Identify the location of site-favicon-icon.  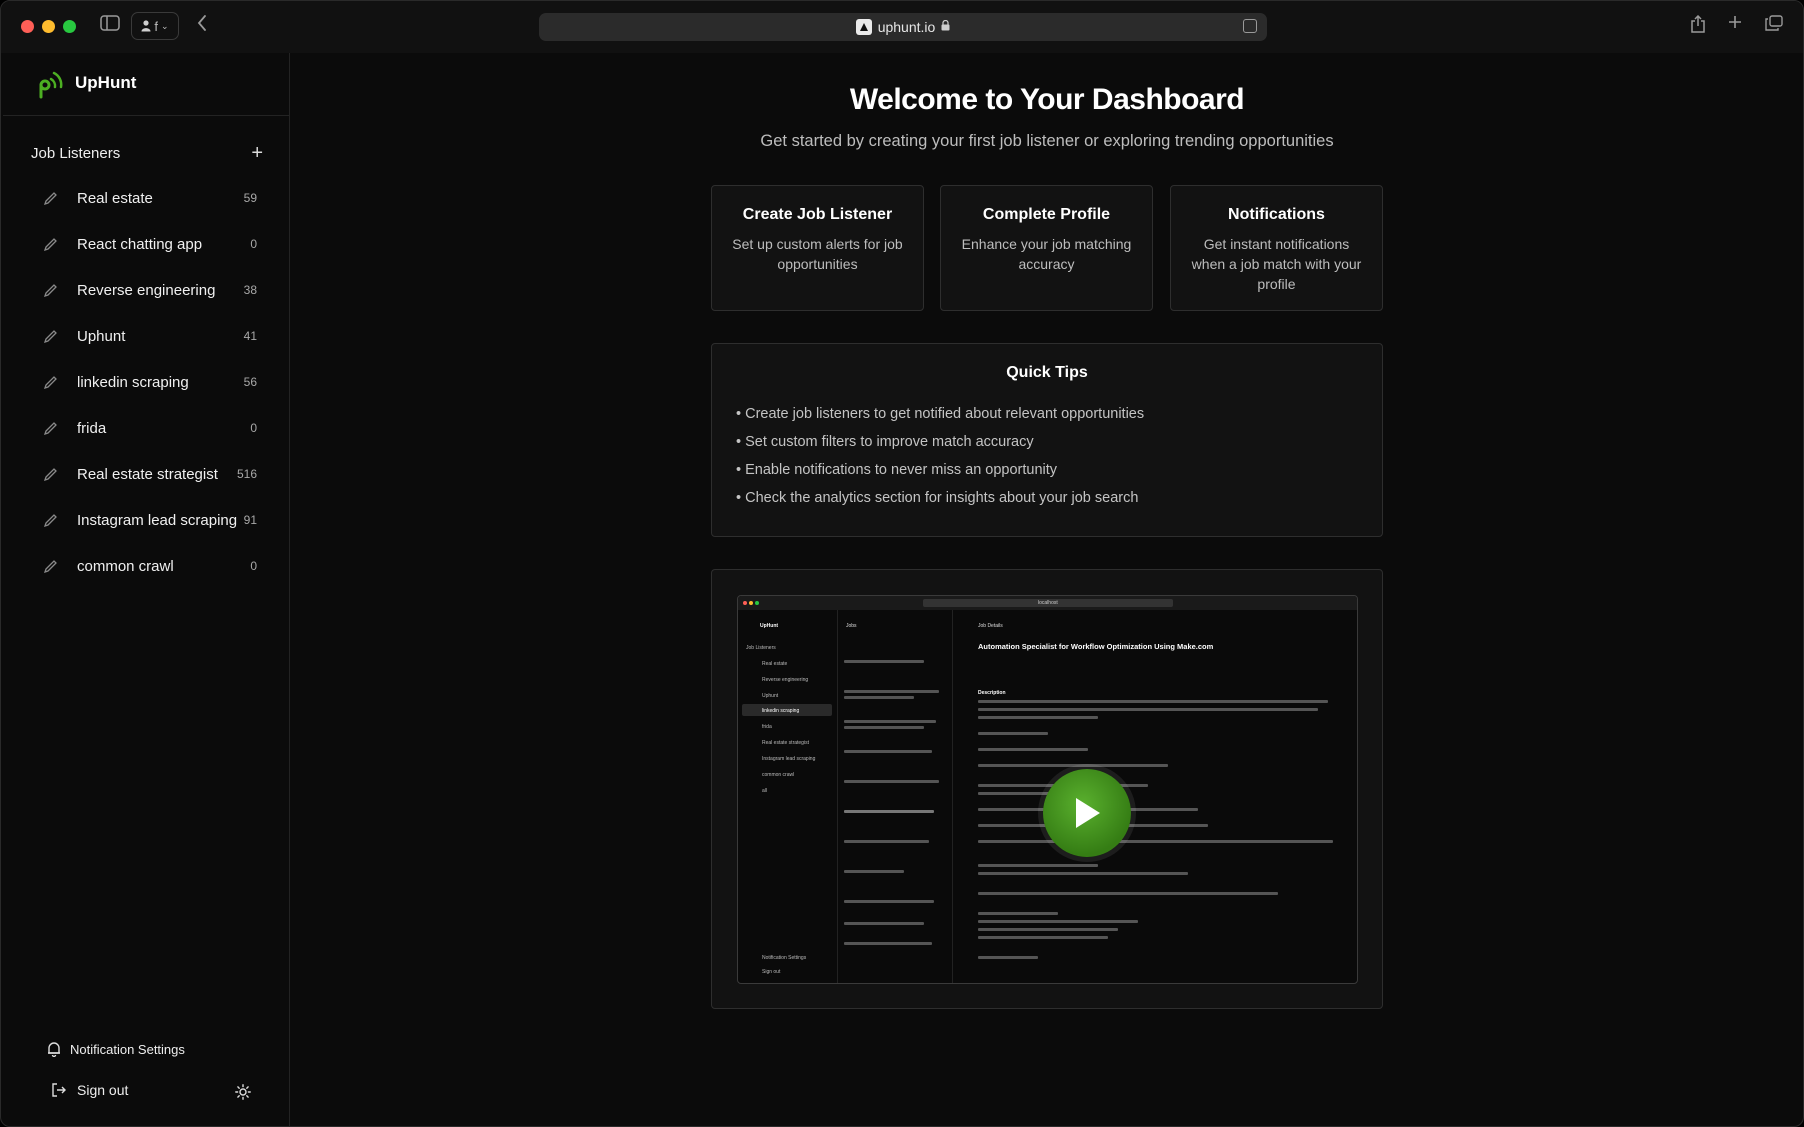
(863, 27).